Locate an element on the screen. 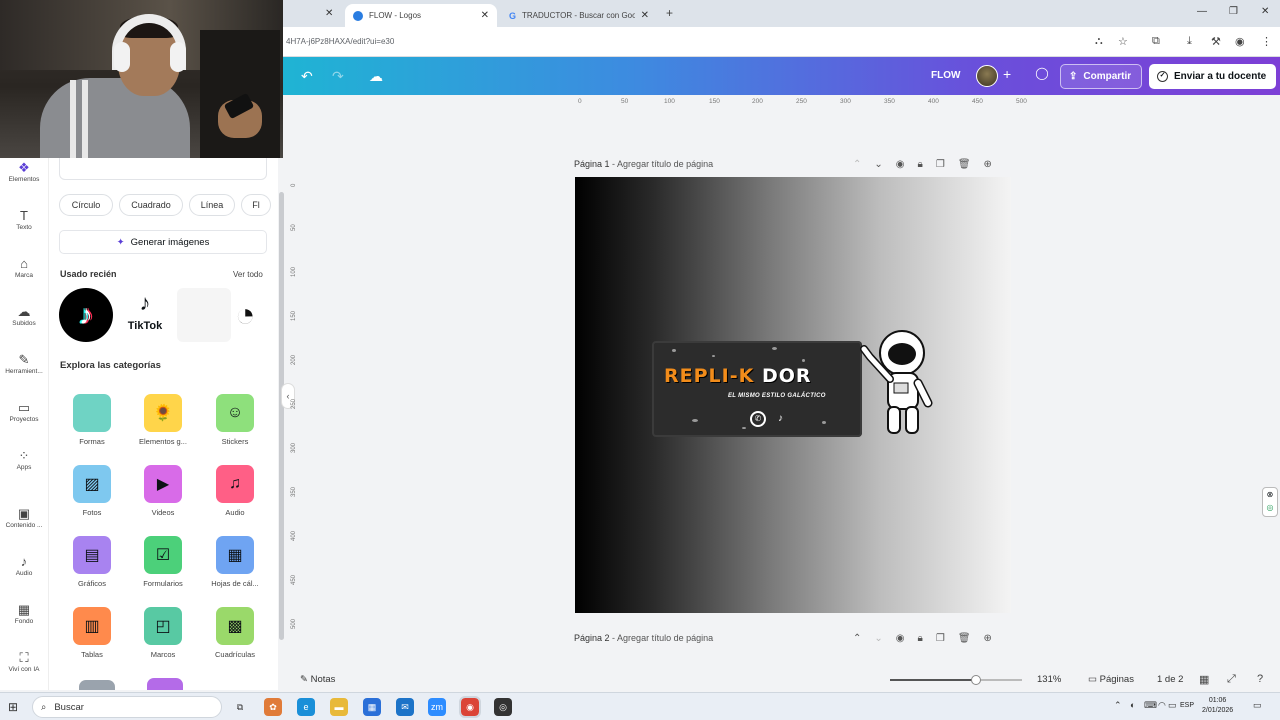 The image size is (1280, 720). cloud-save-icon: ☁ is located at coordinates (376, 76).